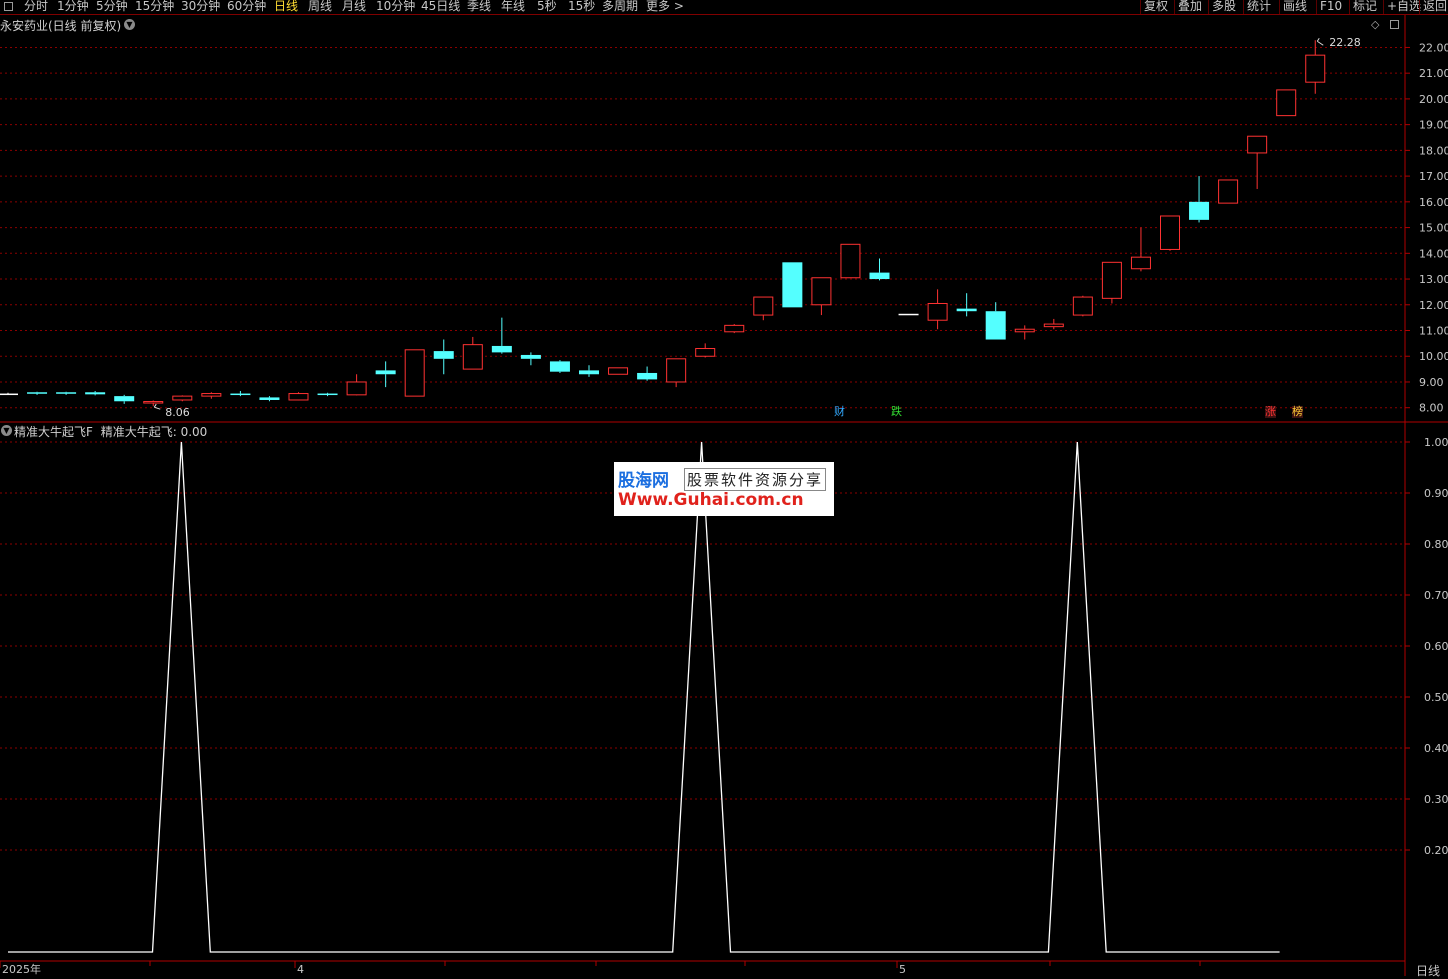 Image resolution: width=1448 pixels, height=979 pixels. Describe the element at coordinates (1436, 646) in the screenshot. I see `y-tick-label: 0.60` at that location.